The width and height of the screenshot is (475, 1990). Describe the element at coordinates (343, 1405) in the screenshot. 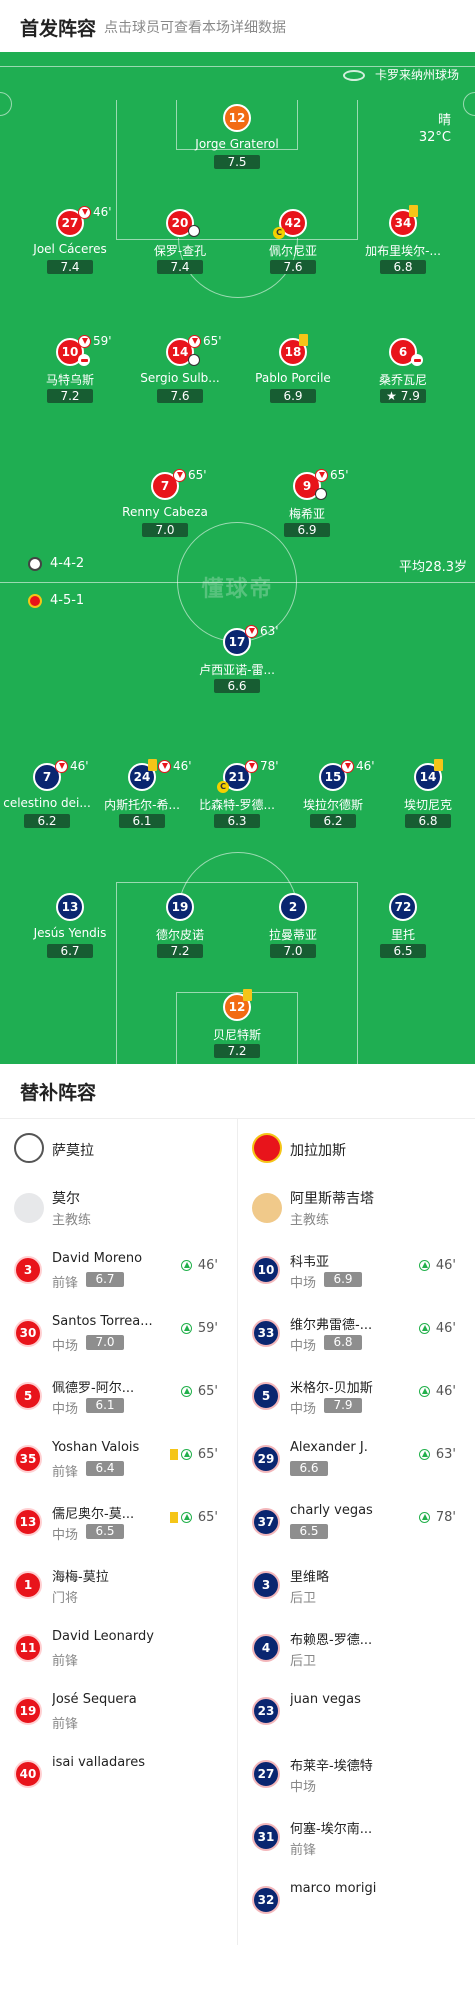

I see `sub-rating: 7.9` at that location.